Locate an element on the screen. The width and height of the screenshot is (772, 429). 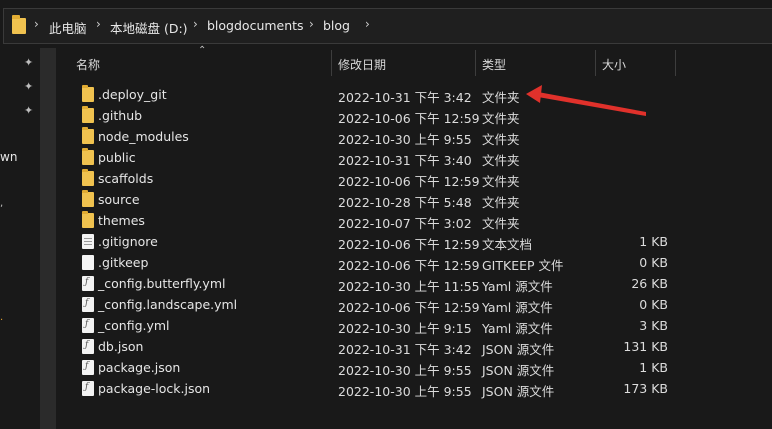
file-name: .gitignore is located at coordinates (128, 241).